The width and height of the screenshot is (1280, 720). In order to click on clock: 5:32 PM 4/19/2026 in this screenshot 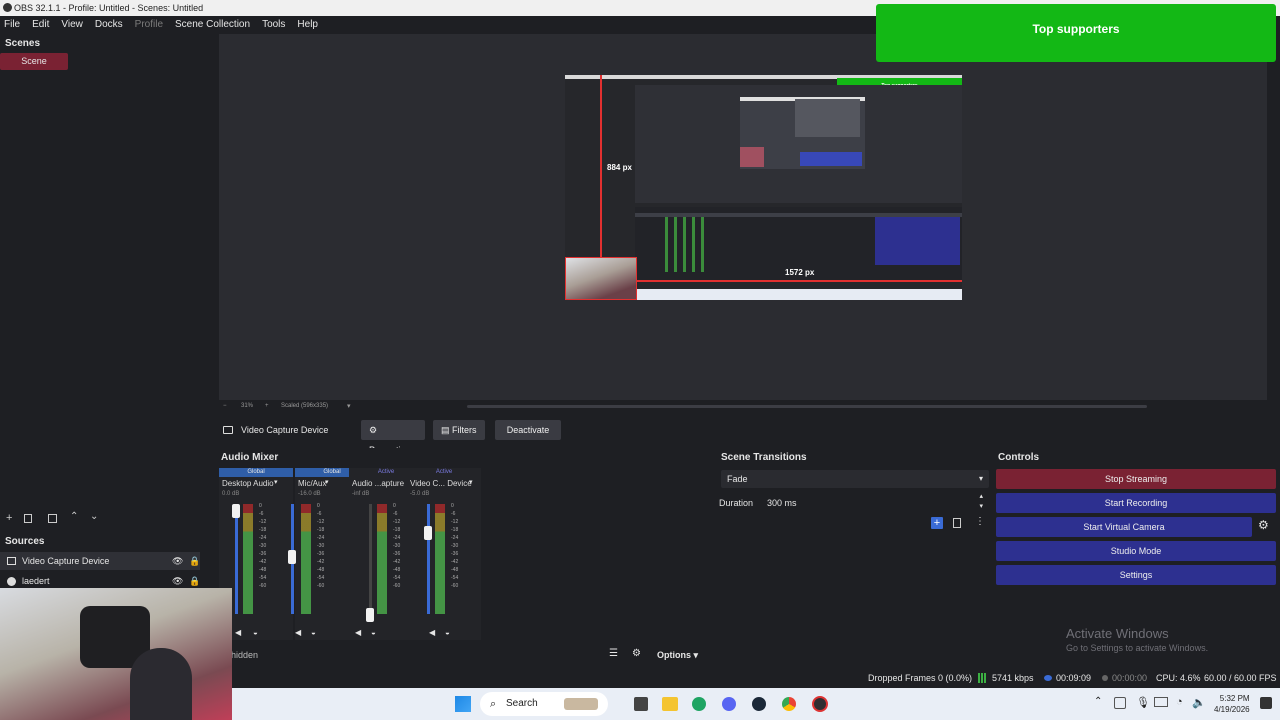, I will do `click(1232, 704)`.